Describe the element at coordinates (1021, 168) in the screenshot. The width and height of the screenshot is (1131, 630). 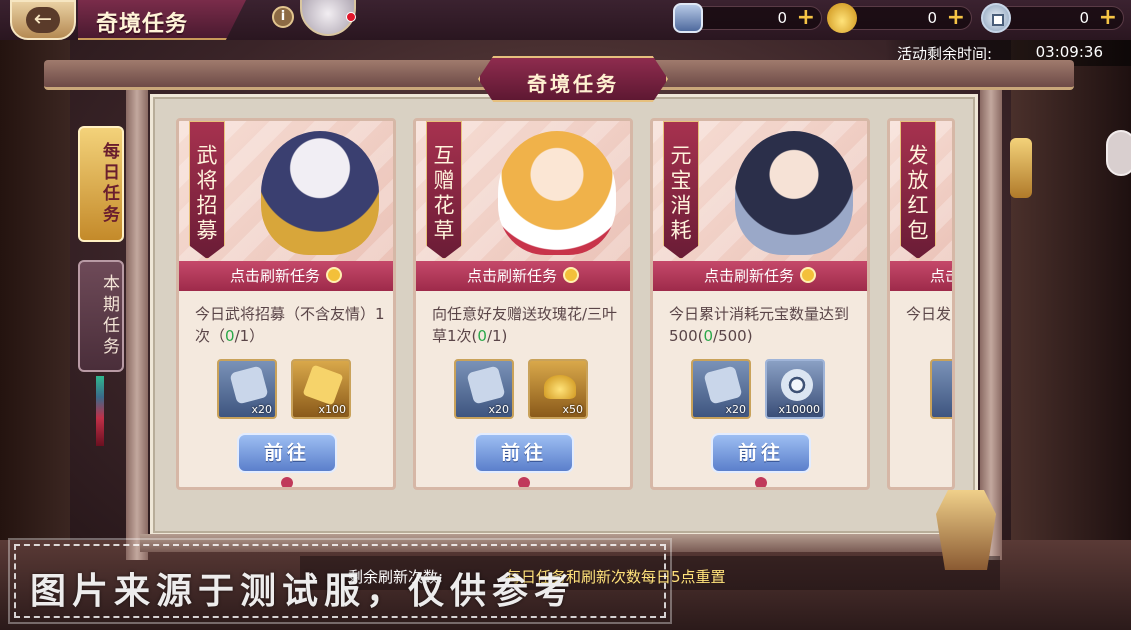
I see `hanging-lantern` at that location.